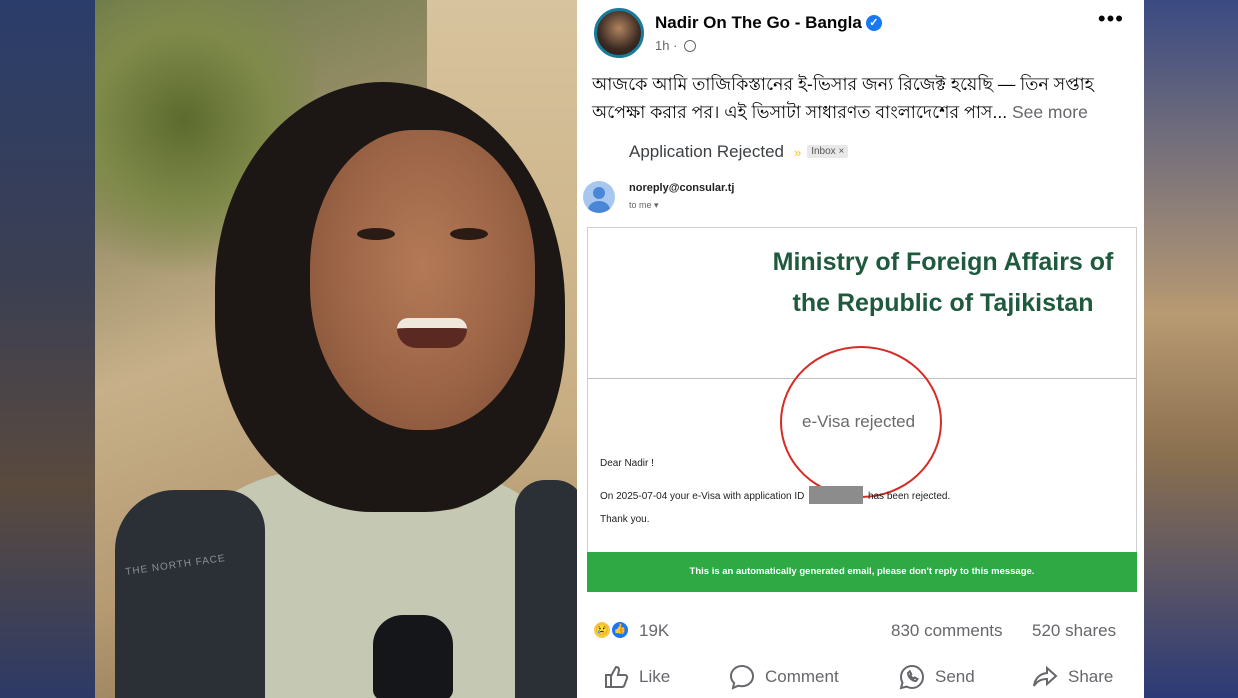 This screenshot has width=1238, height=698. Describe the element at coordinates (602, 630) in the screenshot. I see `sad-reaction-icon: 😢` at that location.